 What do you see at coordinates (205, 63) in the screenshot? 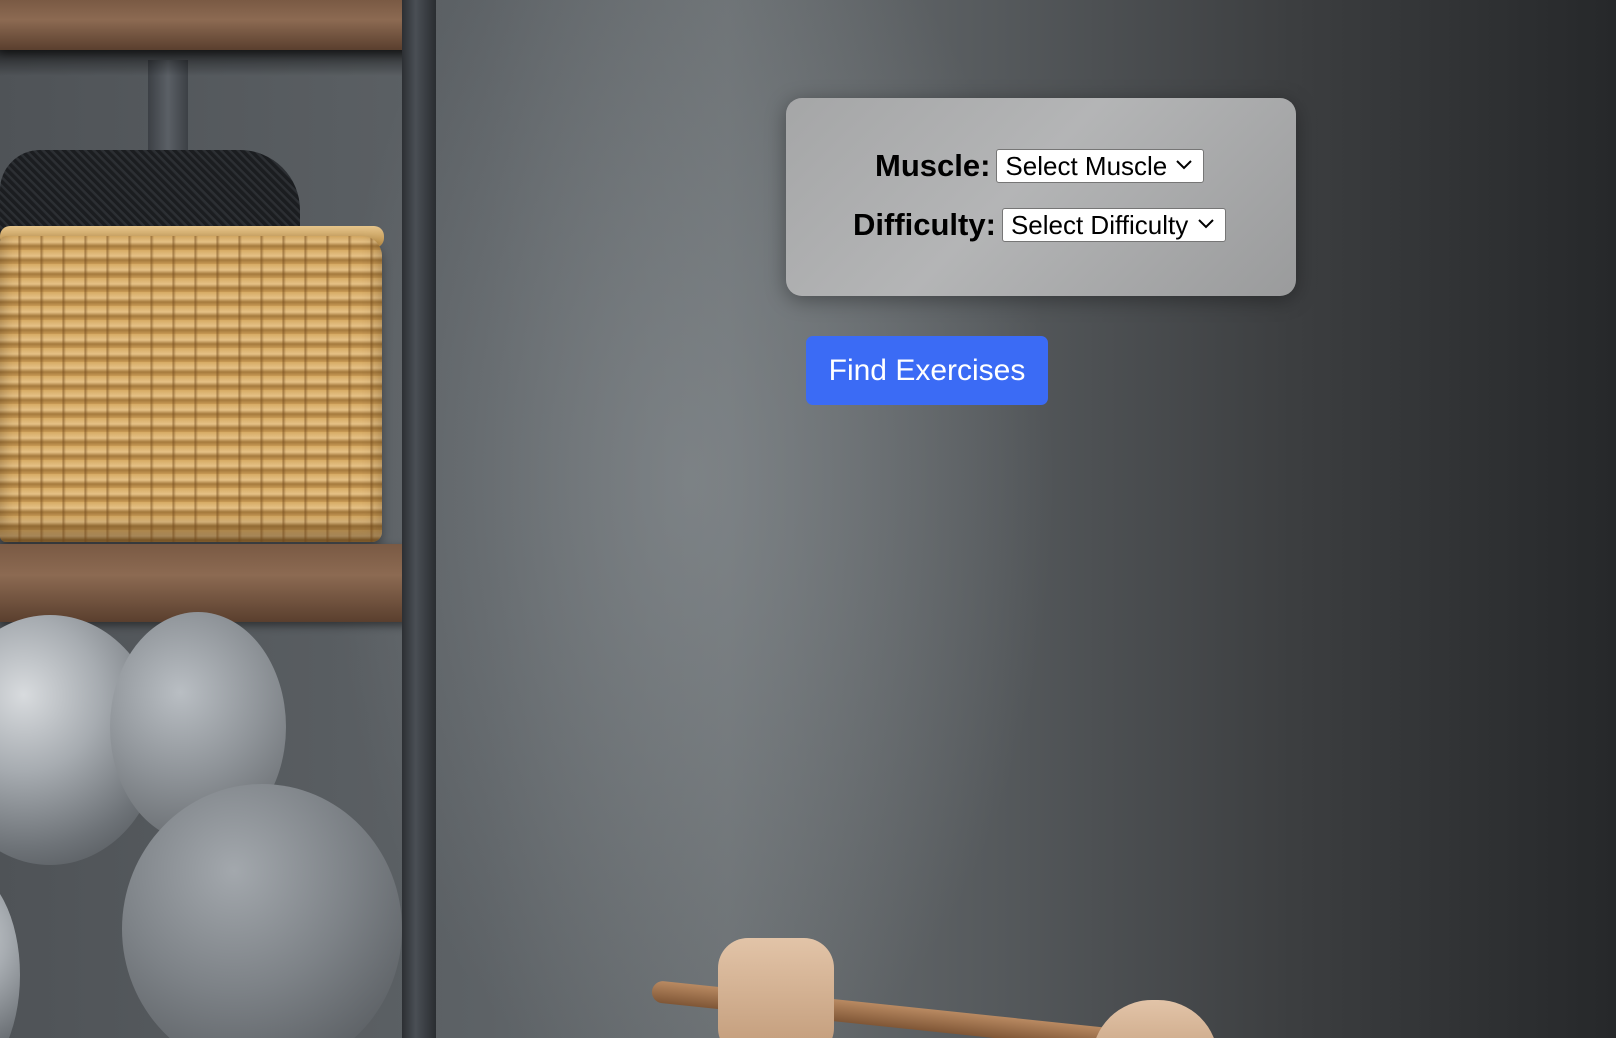
I see `shelf-shadow` at bounding box center [205, 63].